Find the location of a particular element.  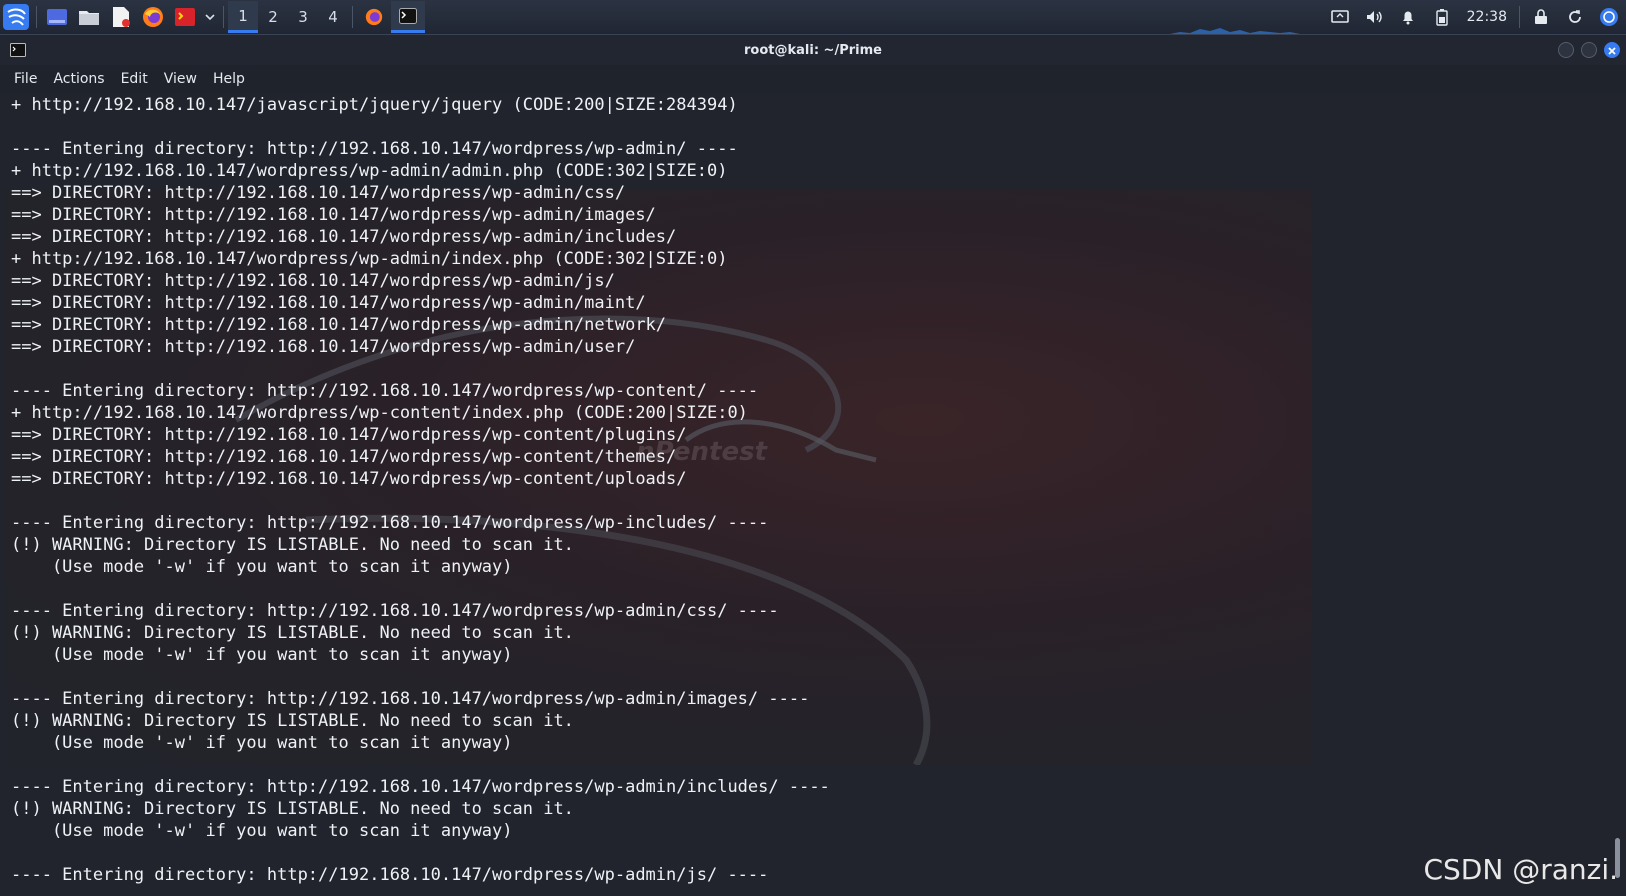

watermark: CSDN @ranzi. is located at coordinates (1520, 869).